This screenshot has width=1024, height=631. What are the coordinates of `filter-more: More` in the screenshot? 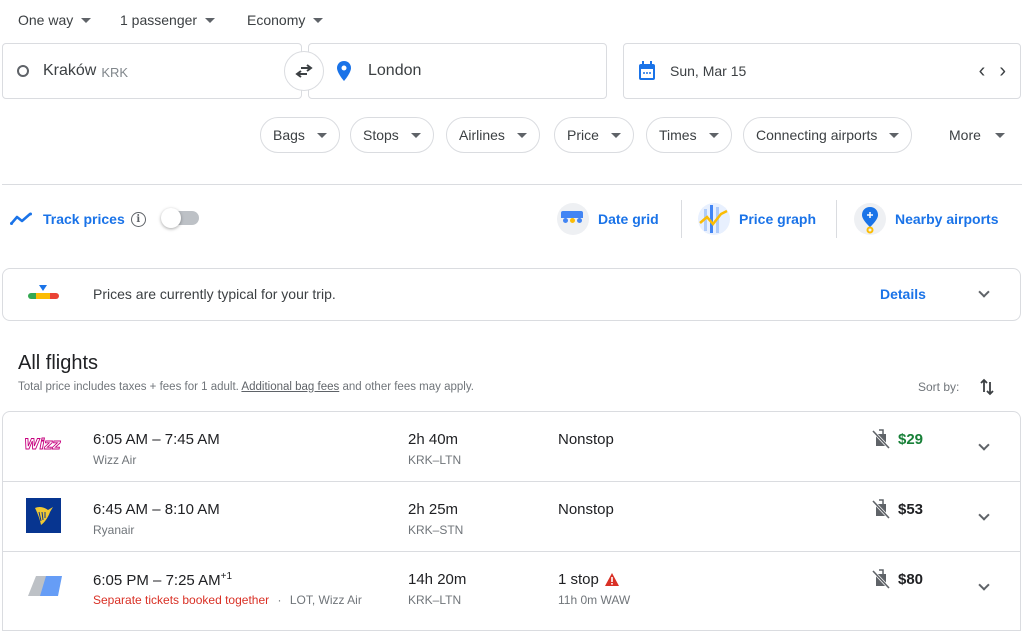 It's located at (977, 135).